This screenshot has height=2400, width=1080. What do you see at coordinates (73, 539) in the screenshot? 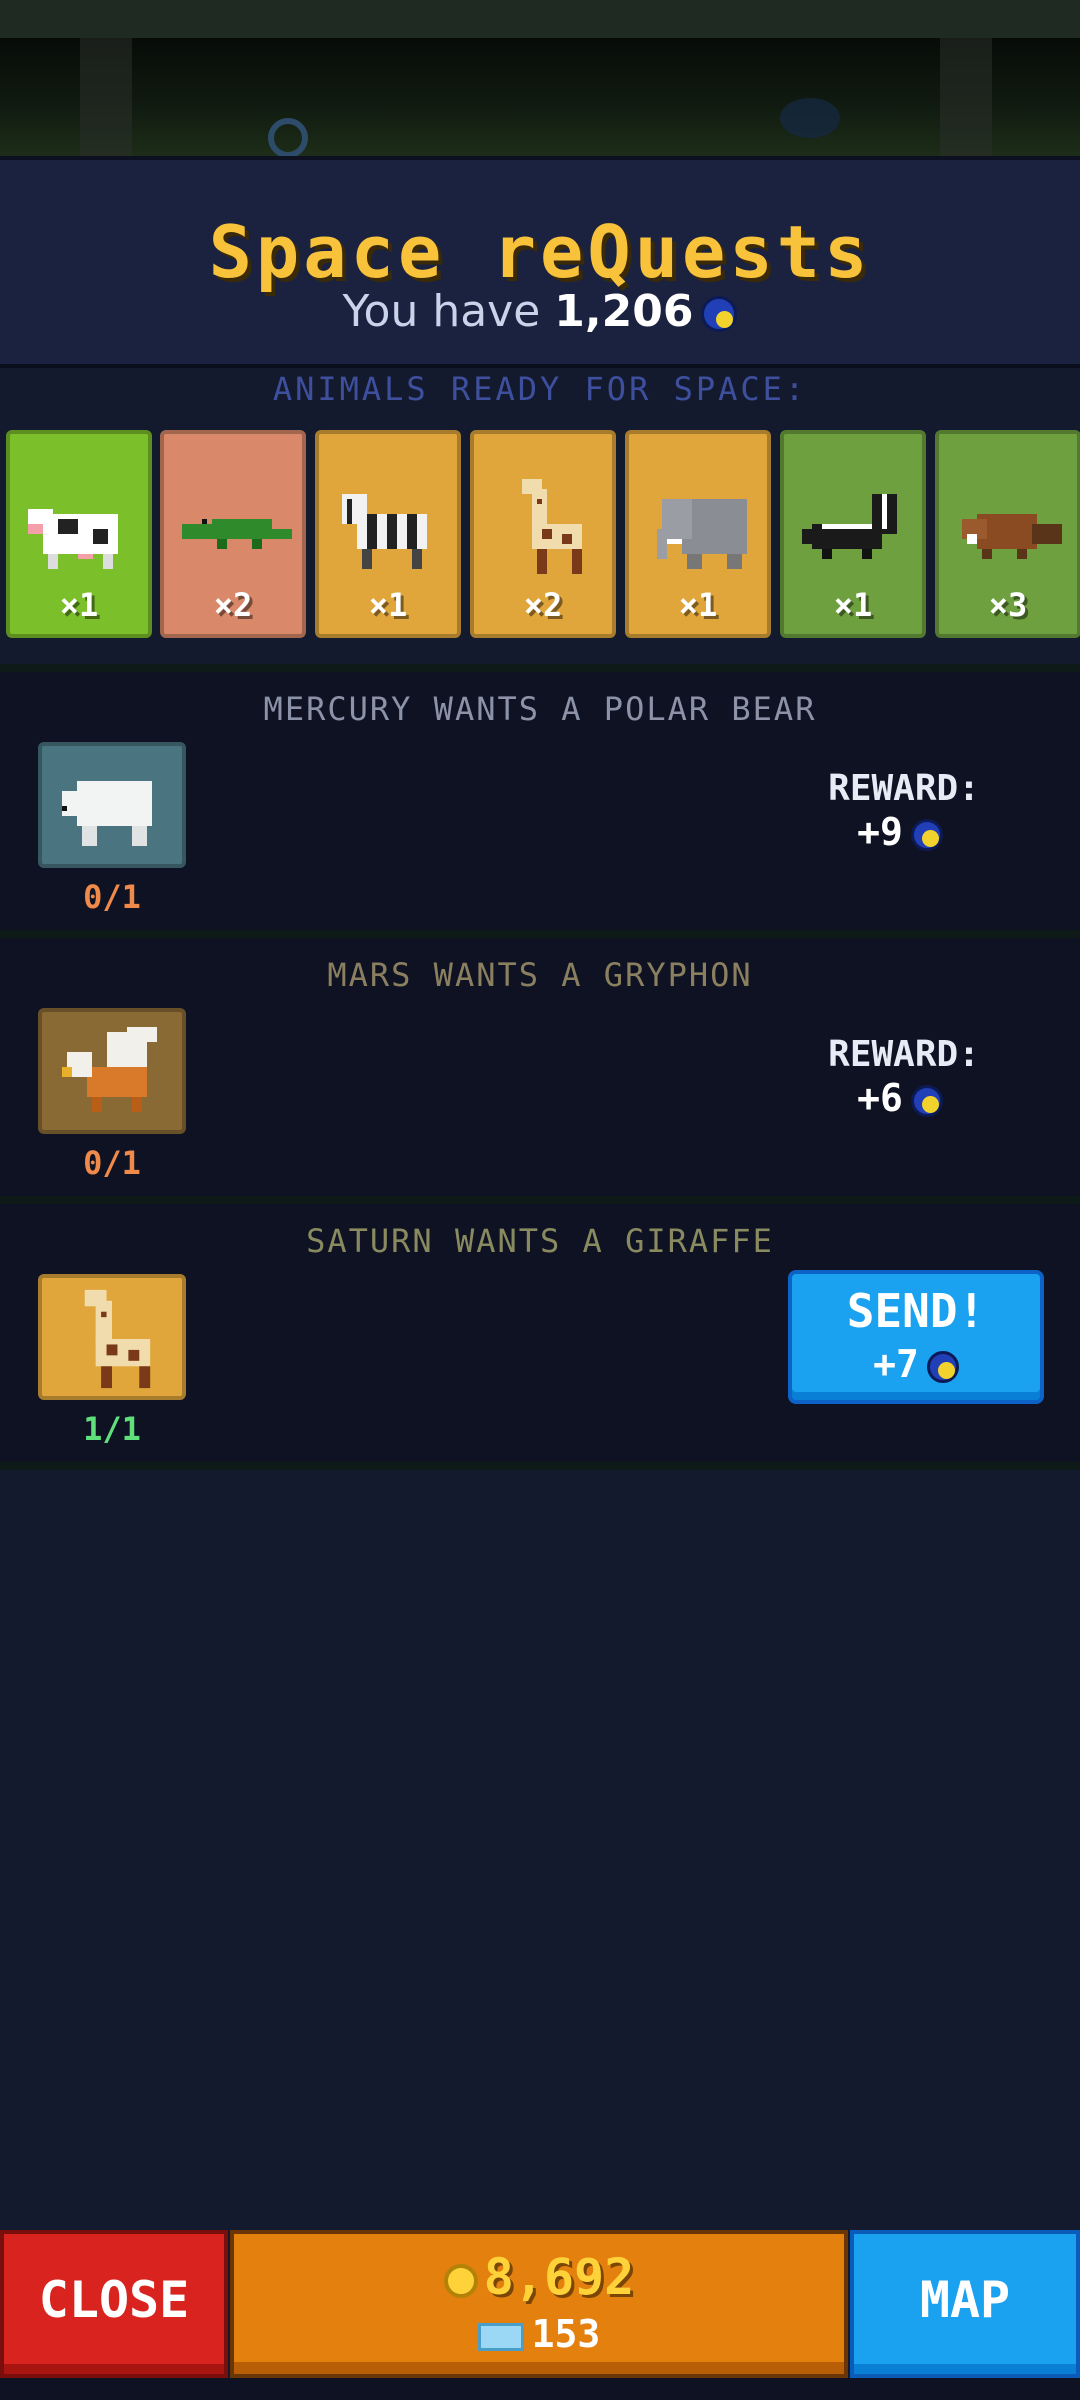
I see `cow-icon` at bounding box center [73, 539].